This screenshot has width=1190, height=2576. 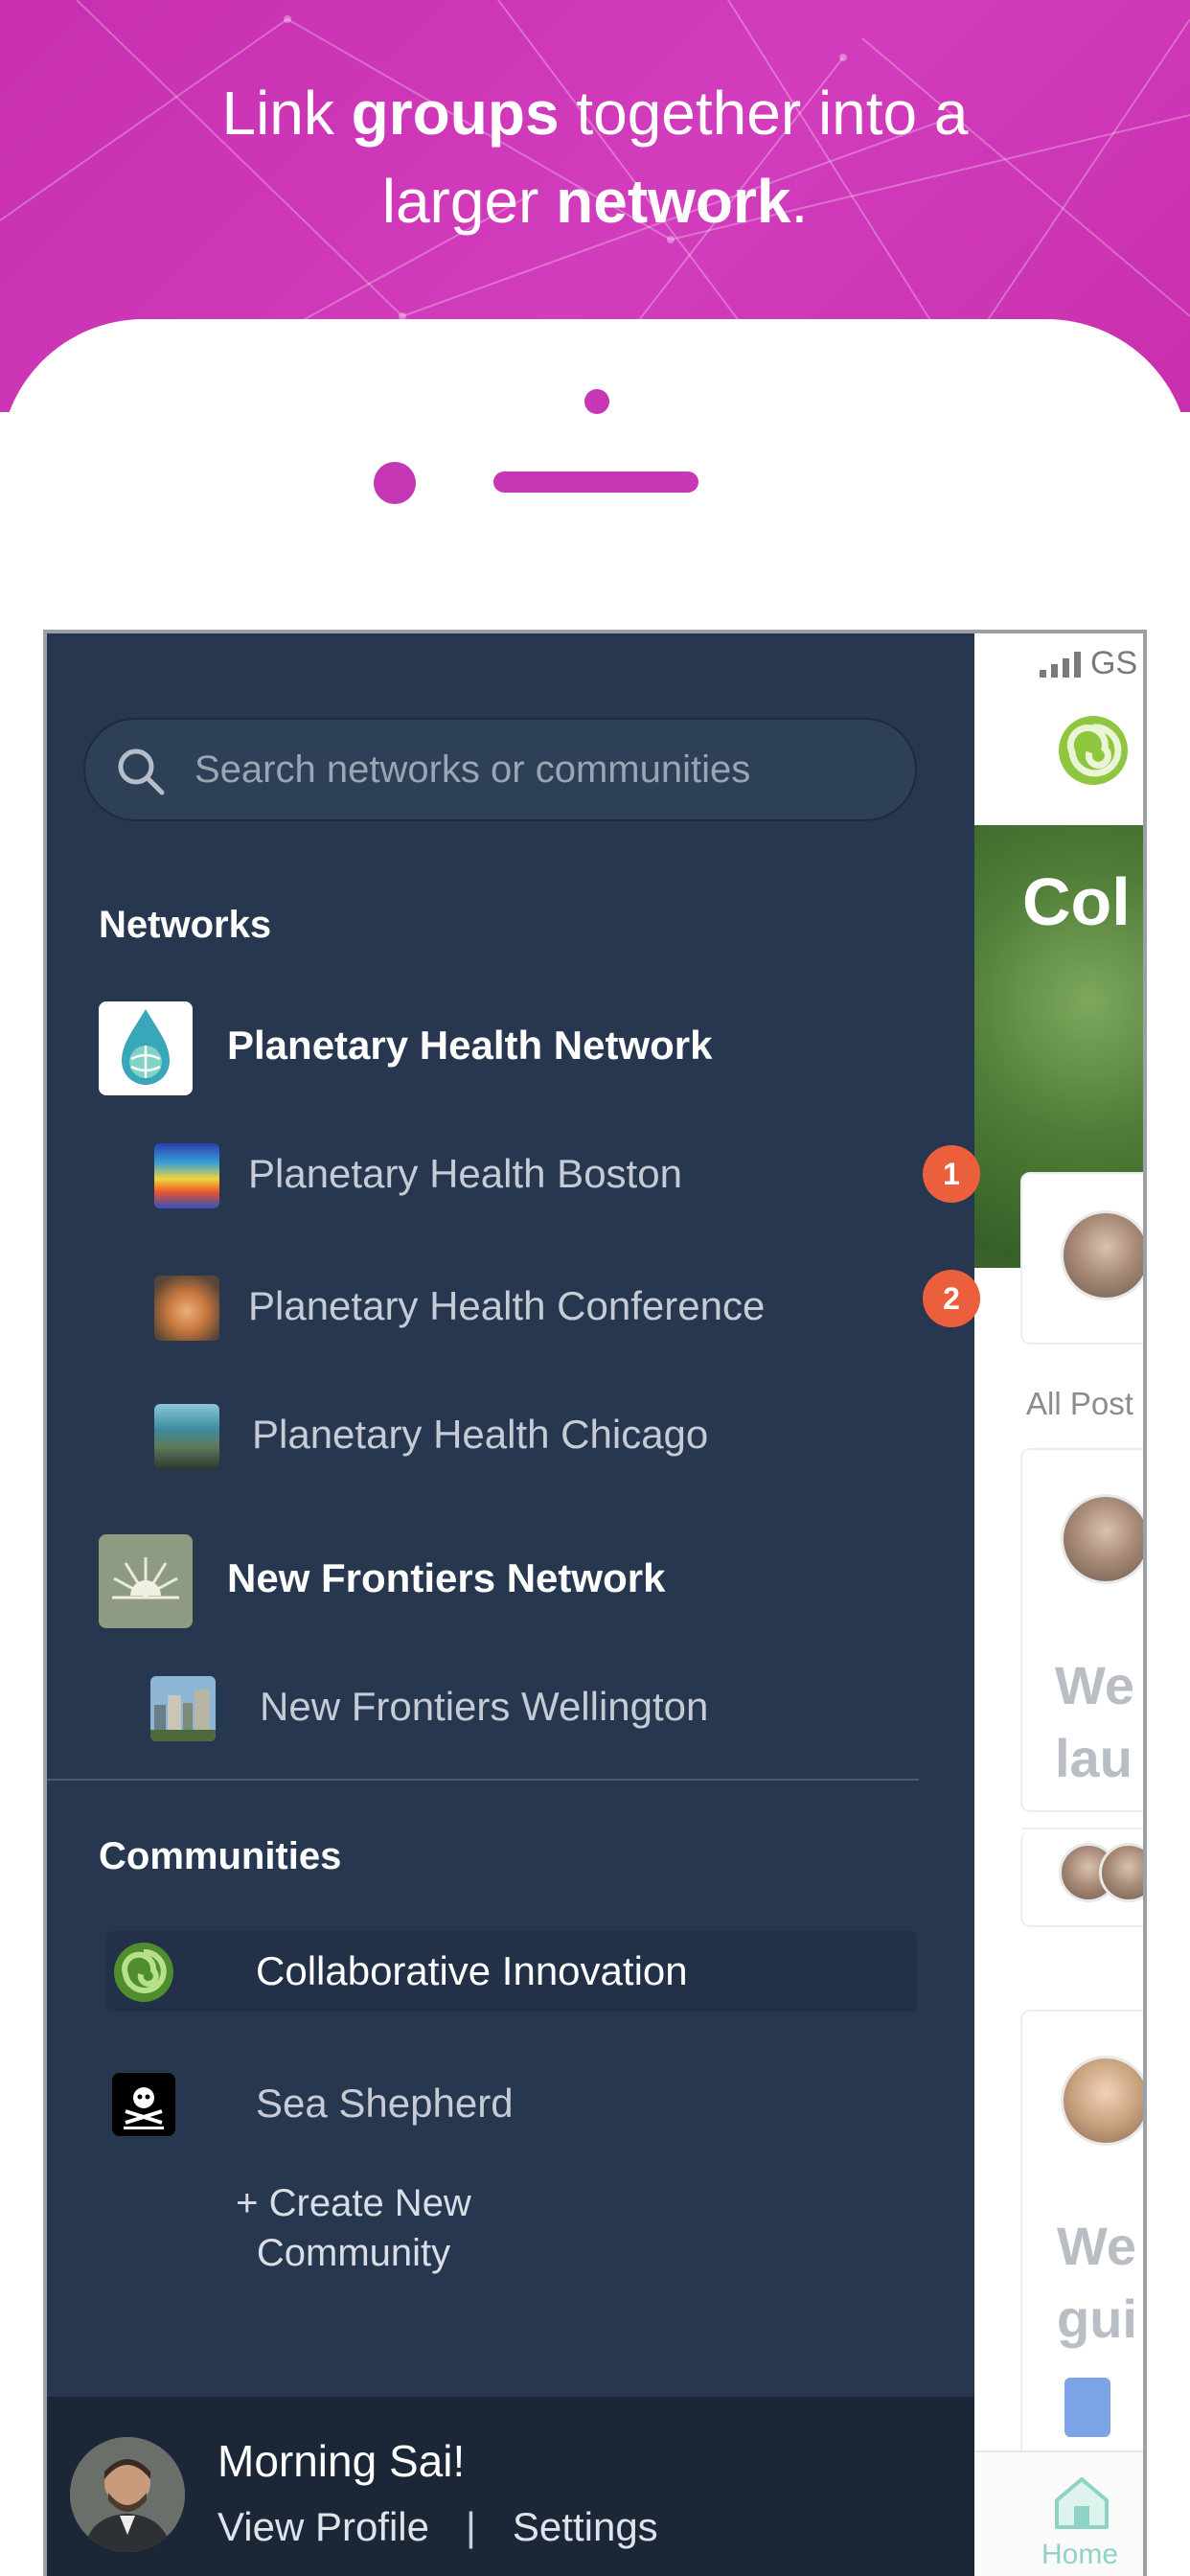 I want to click on community-name: New Frontiers Wellington, so click(x=484, y=1706).